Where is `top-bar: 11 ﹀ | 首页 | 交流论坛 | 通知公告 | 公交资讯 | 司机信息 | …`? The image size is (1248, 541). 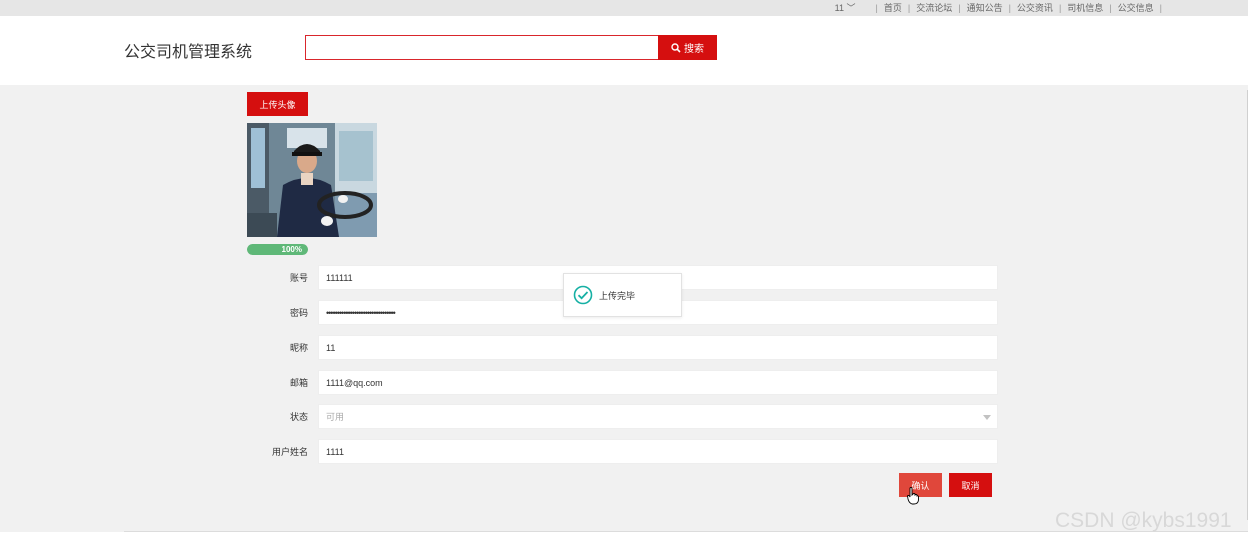
top-bar: 11 ﹀ | 首页 | 交流论坛 | 通知公告 | 公交资讯 | 司机信息 | … is located at coordinates (624, 8).